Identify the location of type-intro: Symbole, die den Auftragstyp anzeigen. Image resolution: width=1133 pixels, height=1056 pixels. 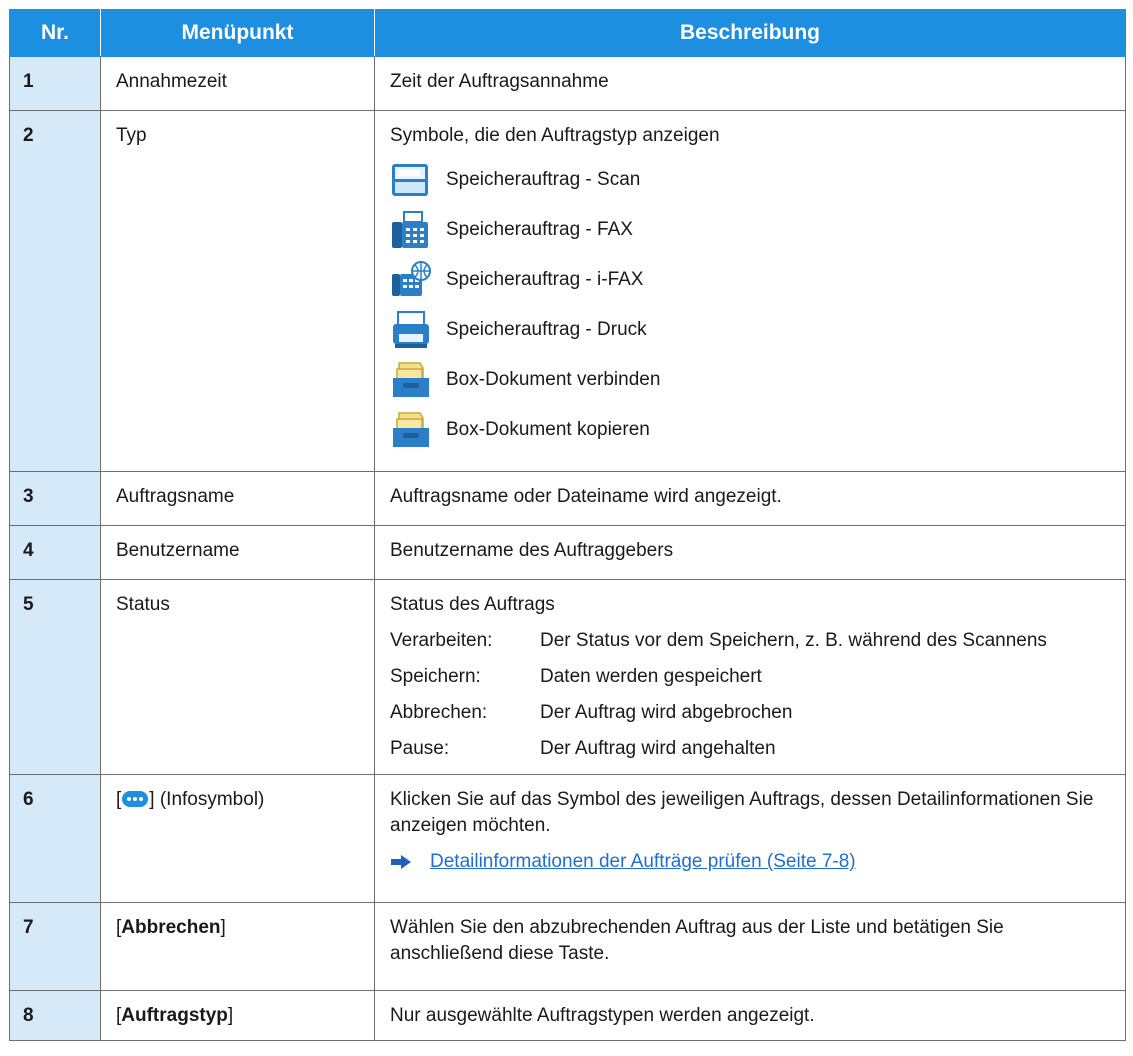
(555, 135).